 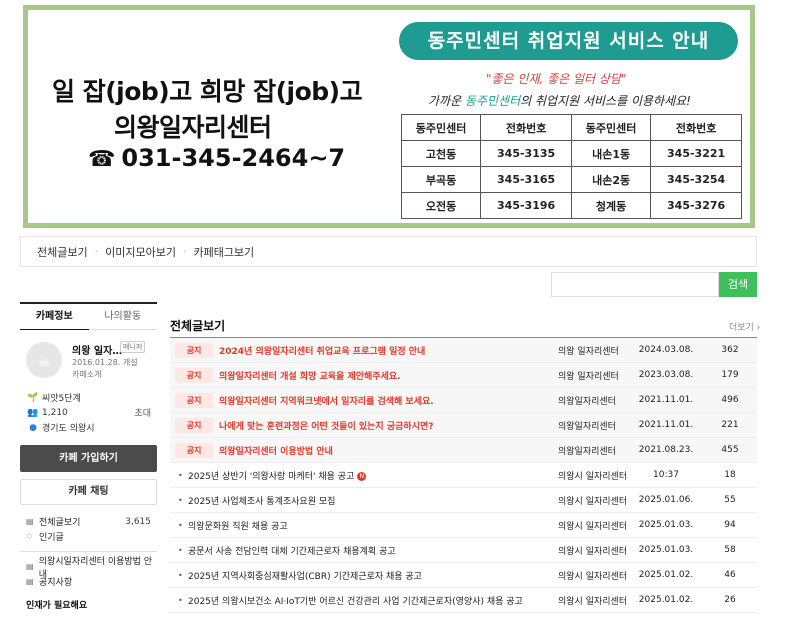 I want to click on post-title: 의왕일자리센터 개설 희망 교육을 제안해주세요., so click(x=310, y=375).